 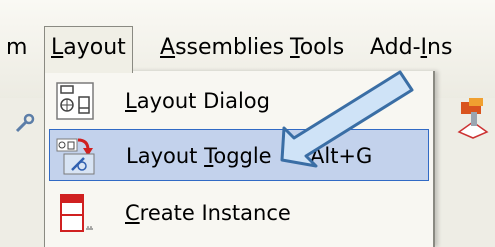 I want to click on assembly-icon, so click(x=473, y=118).